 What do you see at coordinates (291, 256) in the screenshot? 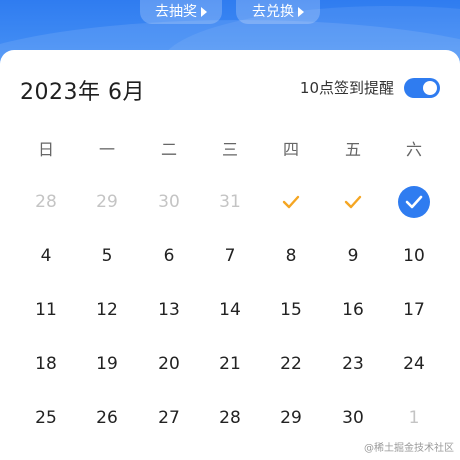
I see `calendar-day: 8` at bounding box center [291, 256].